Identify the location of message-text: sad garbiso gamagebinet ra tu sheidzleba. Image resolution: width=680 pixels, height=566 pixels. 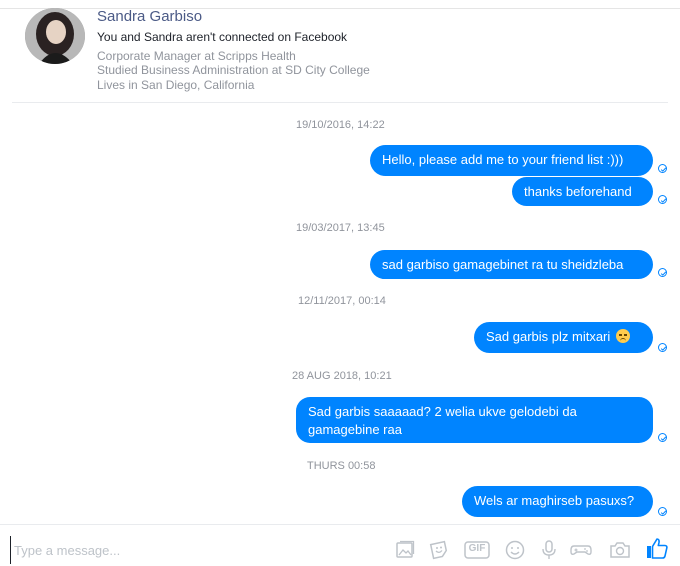
(503, 264).